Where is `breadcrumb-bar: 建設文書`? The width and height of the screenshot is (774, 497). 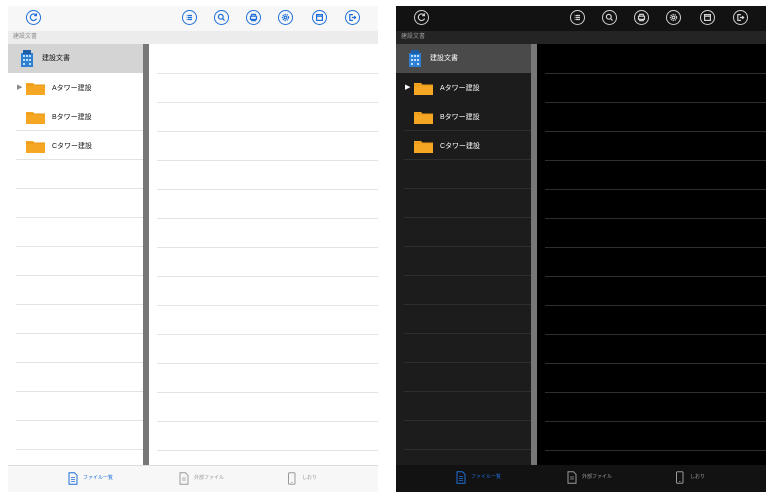
breadcrumb-bar: 建設文書 is located at coordinates (193, 37).